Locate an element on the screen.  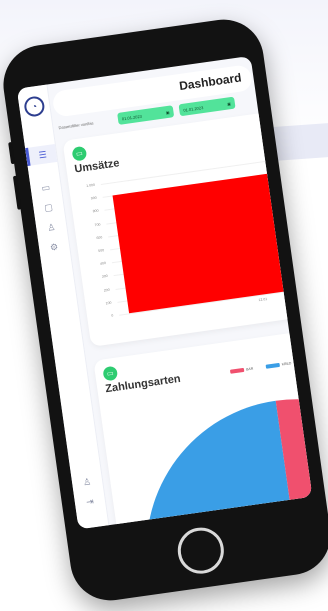
sales-card-icon: ▭ is located at coordinates (79, 153).